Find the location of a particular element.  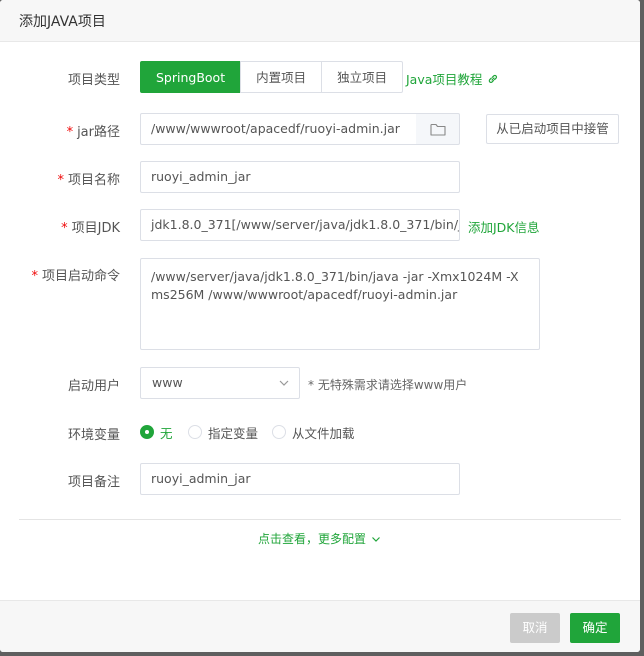

project-type-label: 项目类型 is located at coordinates (93, 80).